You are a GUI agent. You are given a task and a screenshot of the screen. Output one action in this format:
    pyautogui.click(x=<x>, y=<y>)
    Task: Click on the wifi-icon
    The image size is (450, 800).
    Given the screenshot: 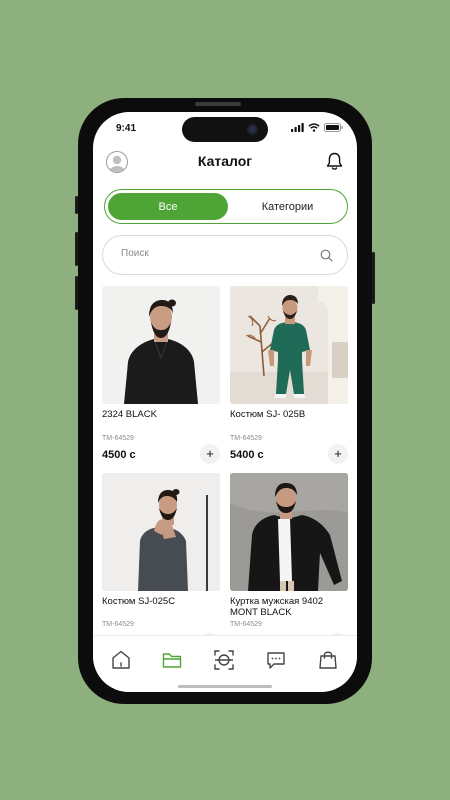 What is the action you would take?
    pyautogui.click(x=314, y=127)
    